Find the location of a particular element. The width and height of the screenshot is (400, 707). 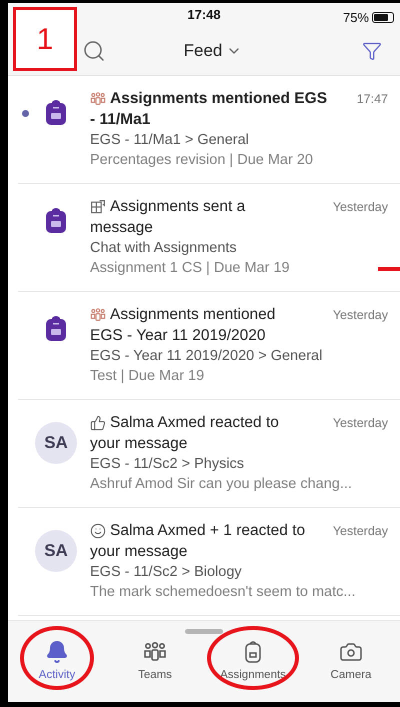

nav-tab: Activity is located at coordinates (57, 662).